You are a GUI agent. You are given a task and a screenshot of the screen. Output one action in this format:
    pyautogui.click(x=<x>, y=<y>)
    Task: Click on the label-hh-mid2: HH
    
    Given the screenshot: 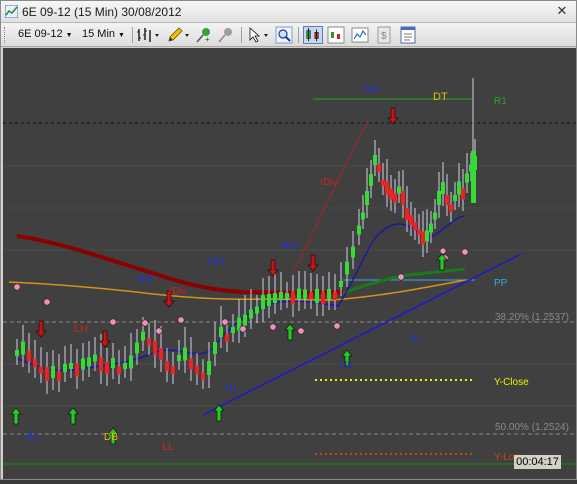 What is the action you would take?
    pyautogui.click(x=216, y=262)
    